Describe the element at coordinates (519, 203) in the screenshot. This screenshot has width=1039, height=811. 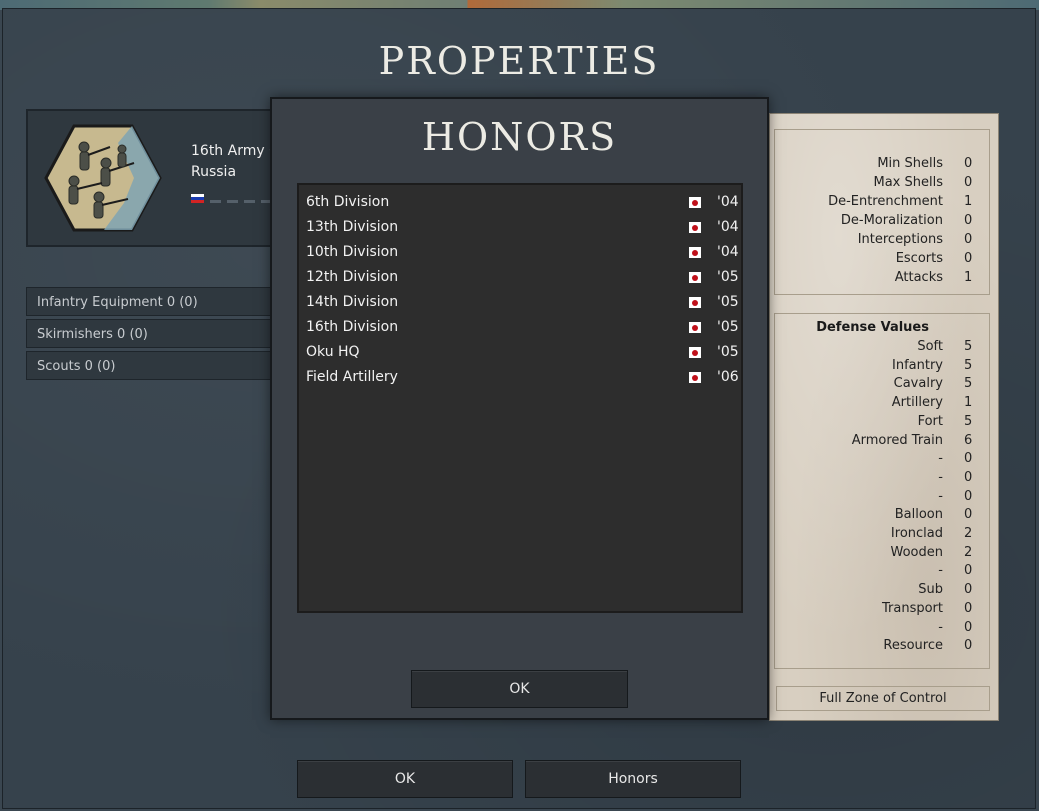
I see `honor-row: 6th Division '04` at that location.